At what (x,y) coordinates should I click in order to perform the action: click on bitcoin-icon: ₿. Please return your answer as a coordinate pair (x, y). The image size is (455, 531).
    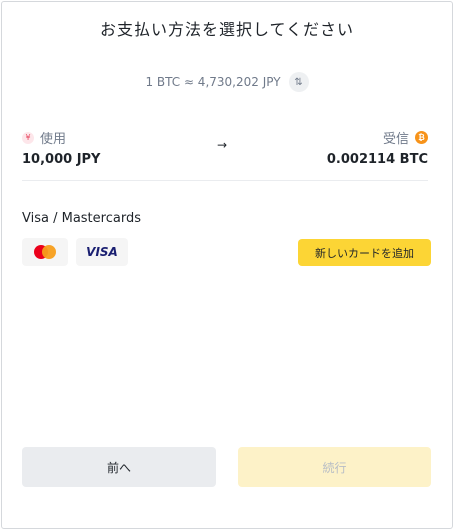
    Looking at the image, I should click on (421, 137).